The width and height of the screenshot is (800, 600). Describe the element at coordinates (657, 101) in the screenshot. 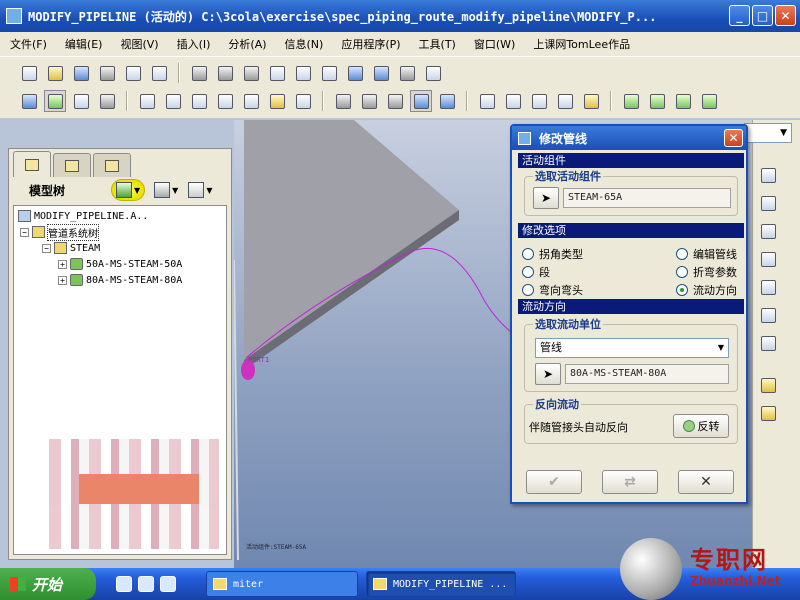

I see `pipe-extend-icon` at that location.